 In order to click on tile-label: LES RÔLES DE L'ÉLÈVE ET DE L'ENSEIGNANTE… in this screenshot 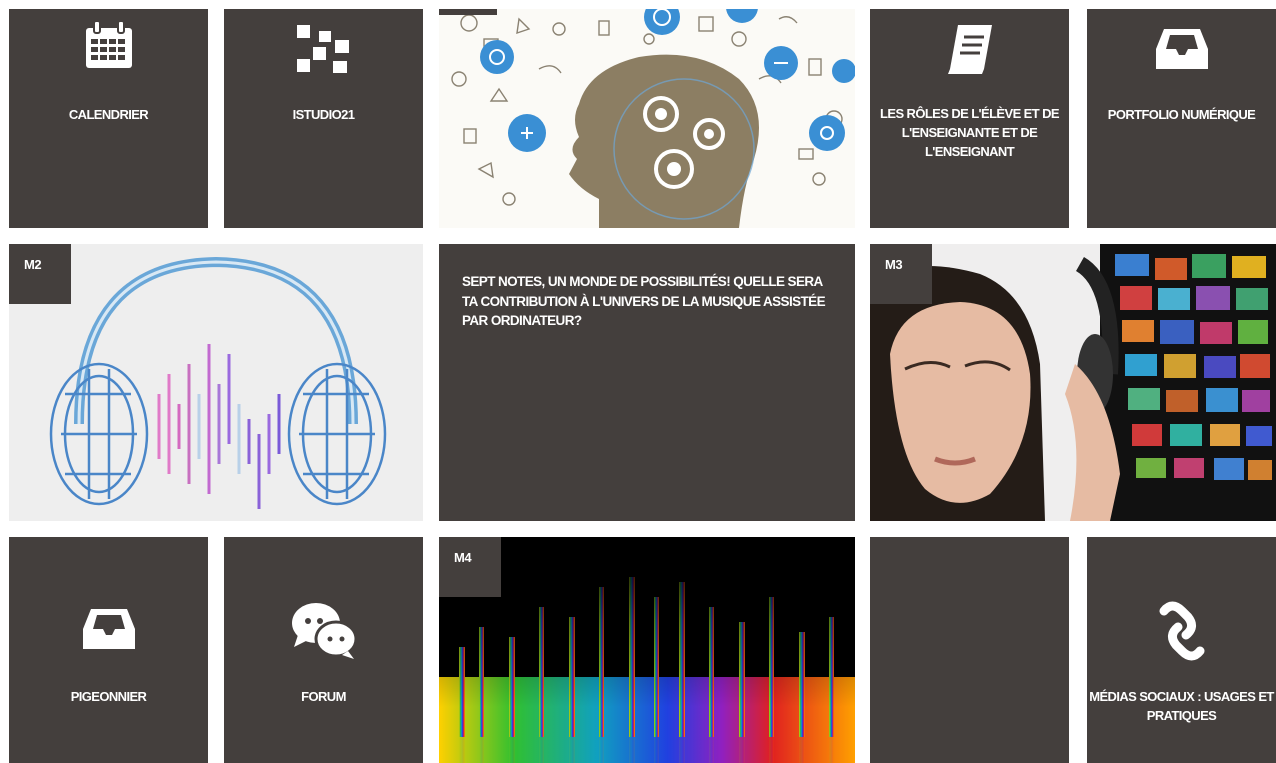, I will do `click(970, 132)`.